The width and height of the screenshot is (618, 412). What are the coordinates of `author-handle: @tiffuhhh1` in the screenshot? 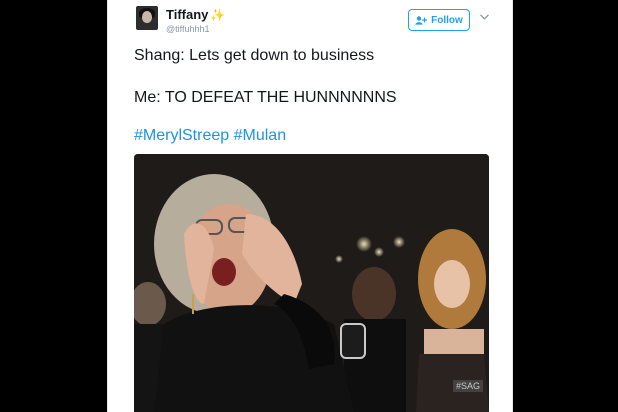 It's located at (188, 29).